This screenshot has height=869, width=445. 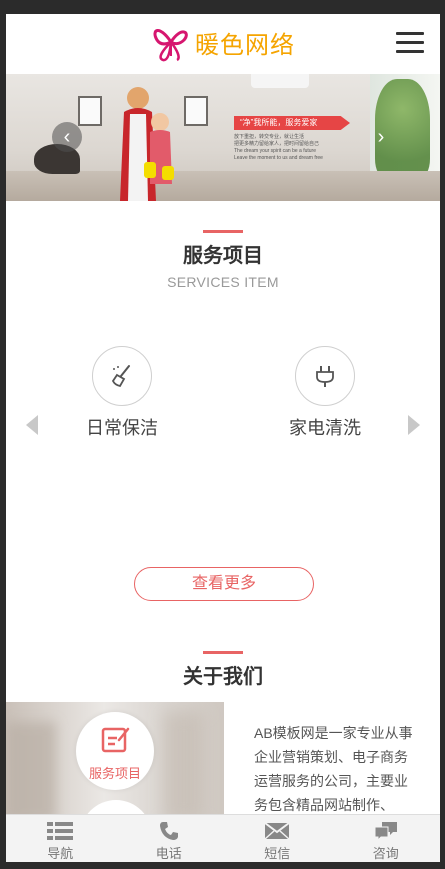 What do you see at coordinates (223, 256) in the screenshot?
I see `services-title: 服务项目` at bounding box center [223, 256].